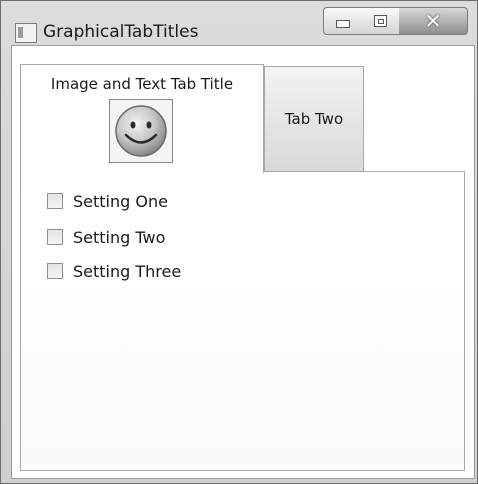 This screenshot has width=478, height=484. I want to click on title-bar: GraphicalTabTitles ✕, so click(239, 23).